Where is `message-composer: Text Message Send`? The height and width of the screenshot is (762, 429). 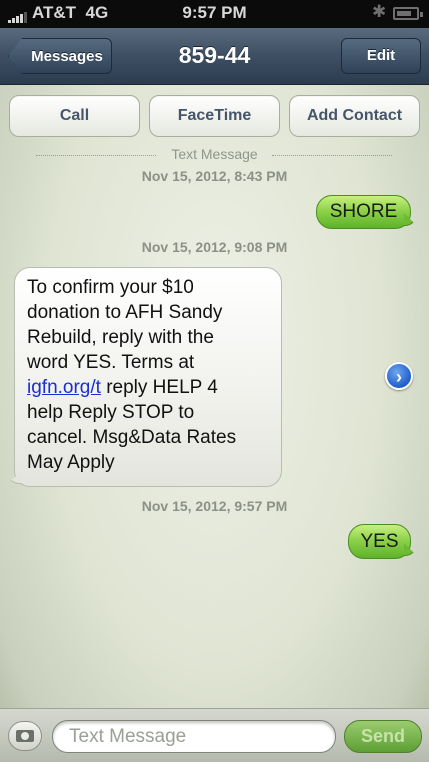
message-composer: Text Message Send is located at coordinates (214, 735).